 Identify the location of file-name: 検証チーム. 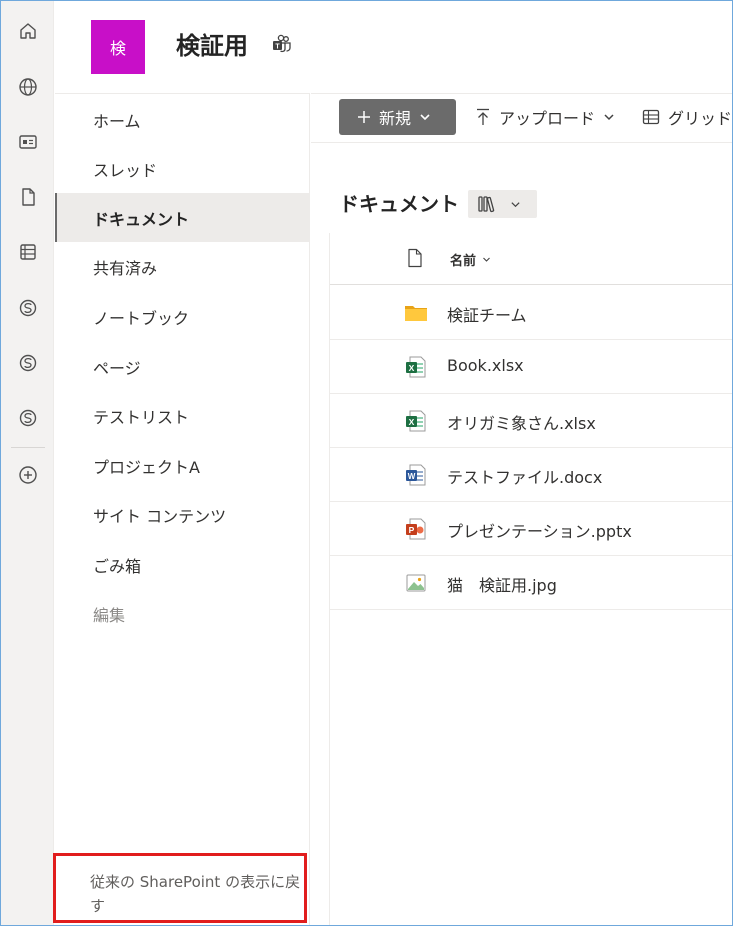
(487, 314).